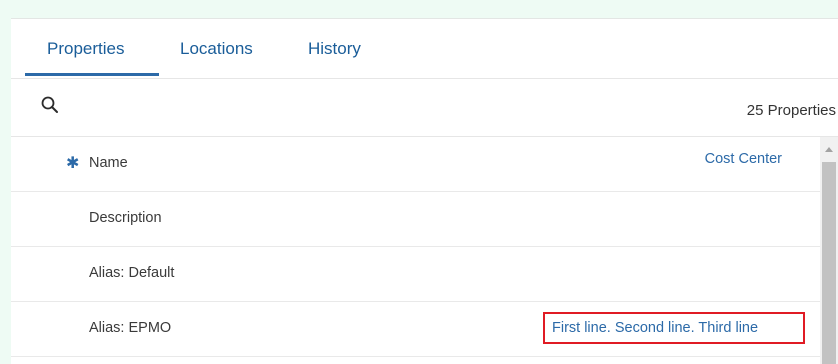 The width and height of the screenshot is (838, 364). What do you see at coordinates (829, 149) in the screenshot?
I see `scroll-up-icon` at bounding box center [829, 149].